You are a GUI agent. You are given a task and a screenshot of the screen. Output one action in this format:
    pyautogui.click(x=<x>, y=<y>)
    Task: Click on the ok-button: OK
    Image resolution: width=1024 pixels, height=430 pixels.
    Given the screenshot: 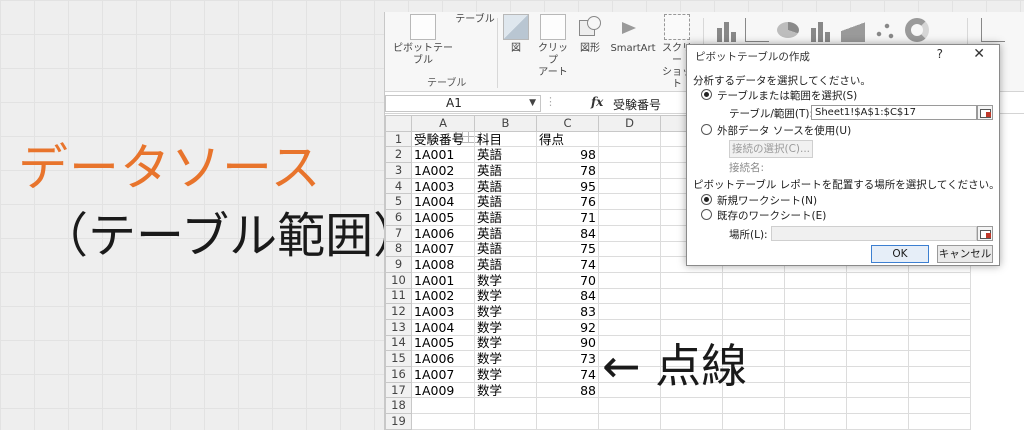 What is the action you would take?
    pyautogui.click(x=900, y=254)
    